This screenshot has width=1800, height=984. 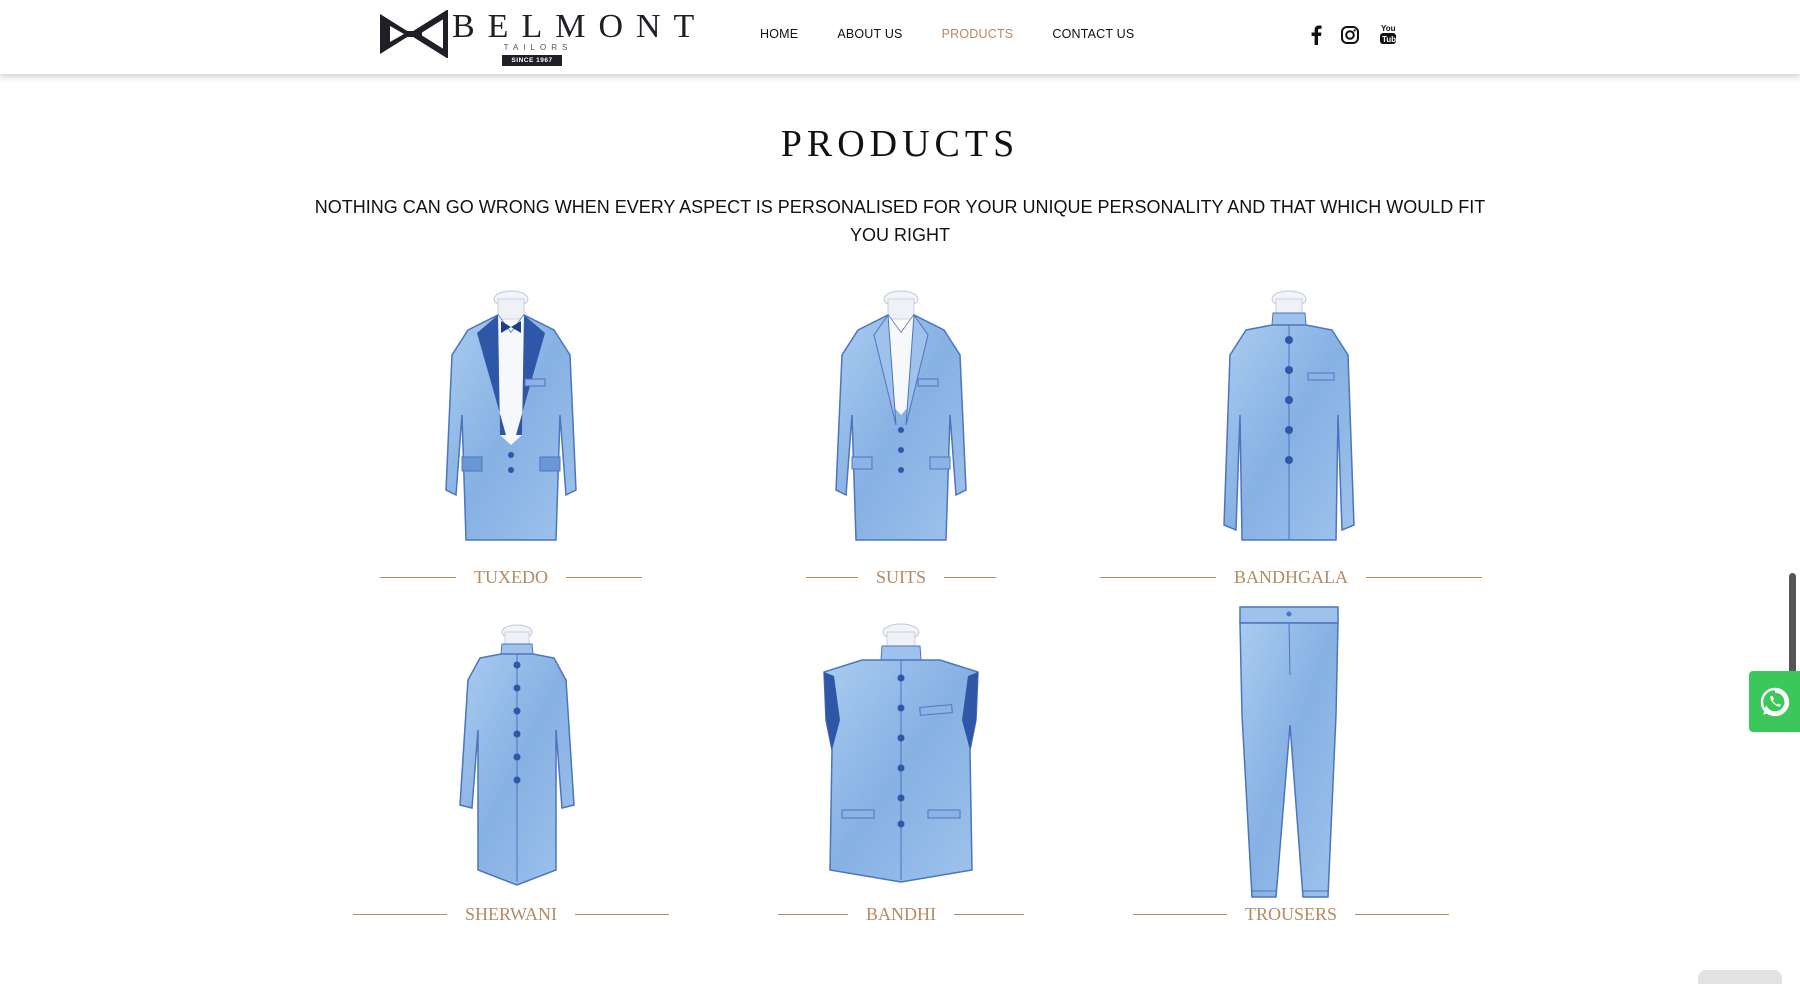 What do you see at coordinates (511, 577) in the screenshot?
I see `product-label-tuxedo: TUXEDO` at bounding box center [511, 577].